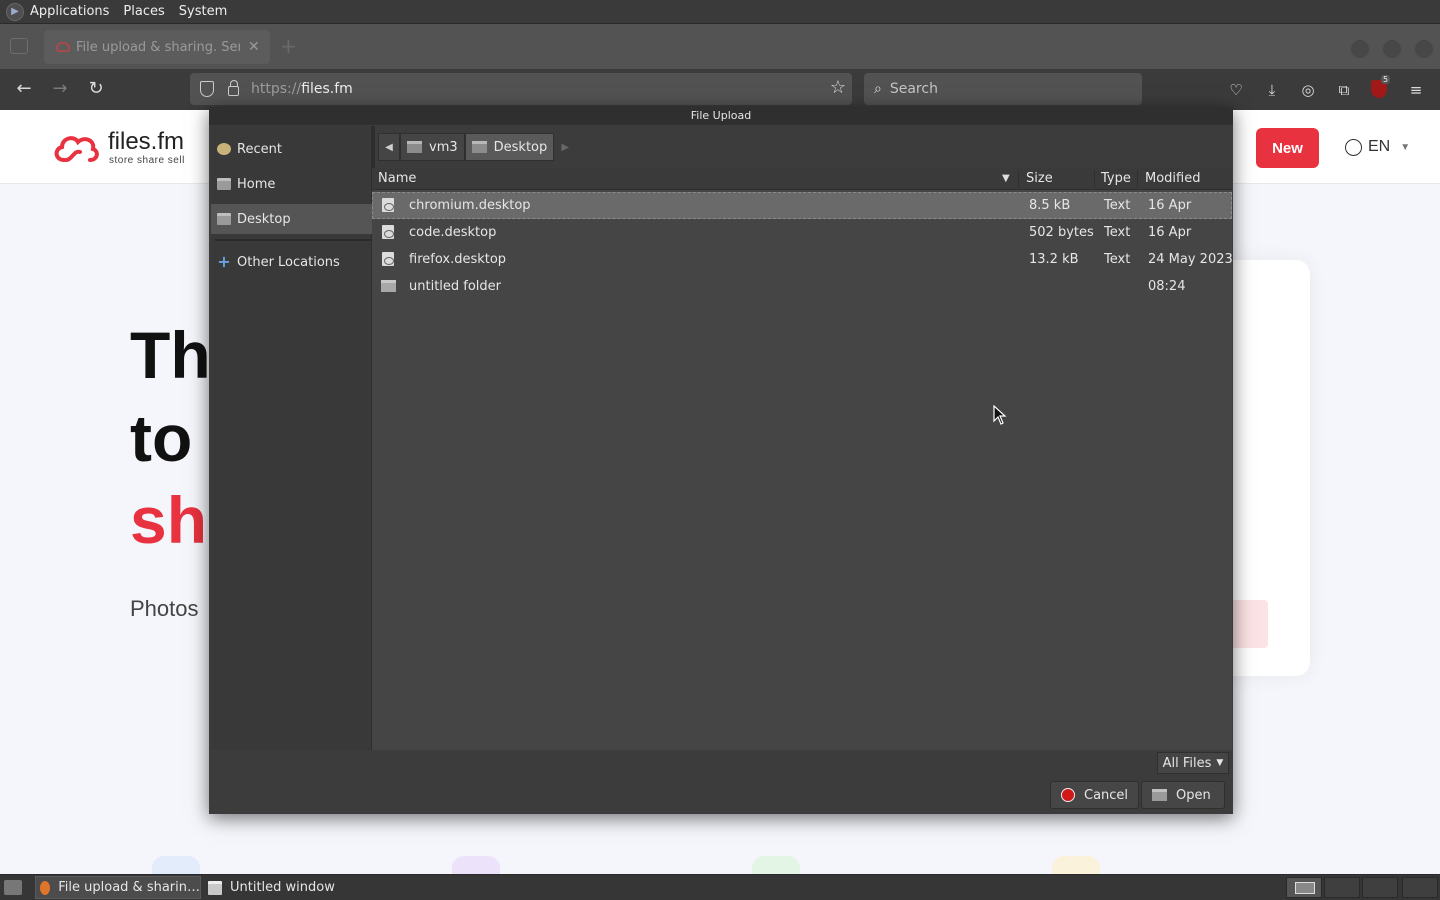 The width and height of the screenshot is (1440, 900). What do you see at coordinates (838, 87) in the screenshot?
I see `bookmark-star-icon: ☆` at bounding box center [838, 87].